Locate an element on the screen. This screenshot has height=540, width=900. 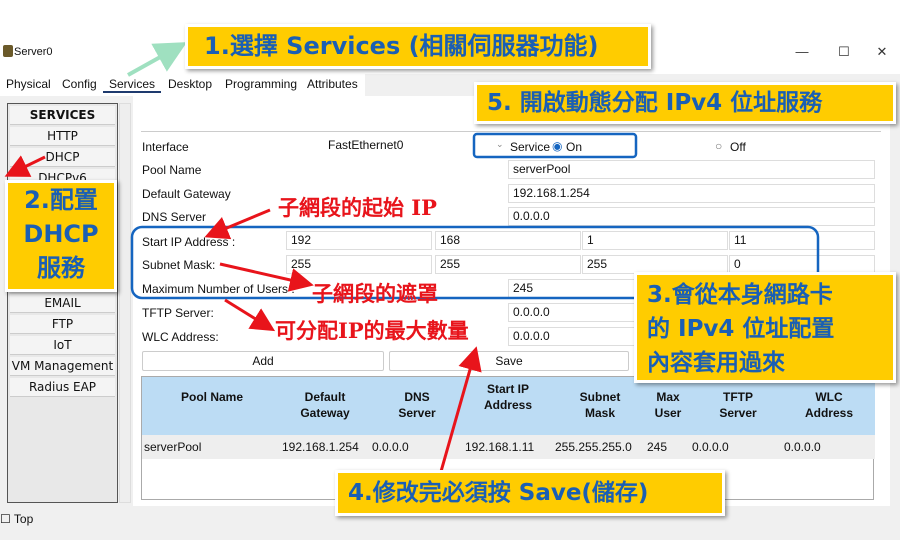
arrow-to-services-tab is located at coordinates (157, 59).